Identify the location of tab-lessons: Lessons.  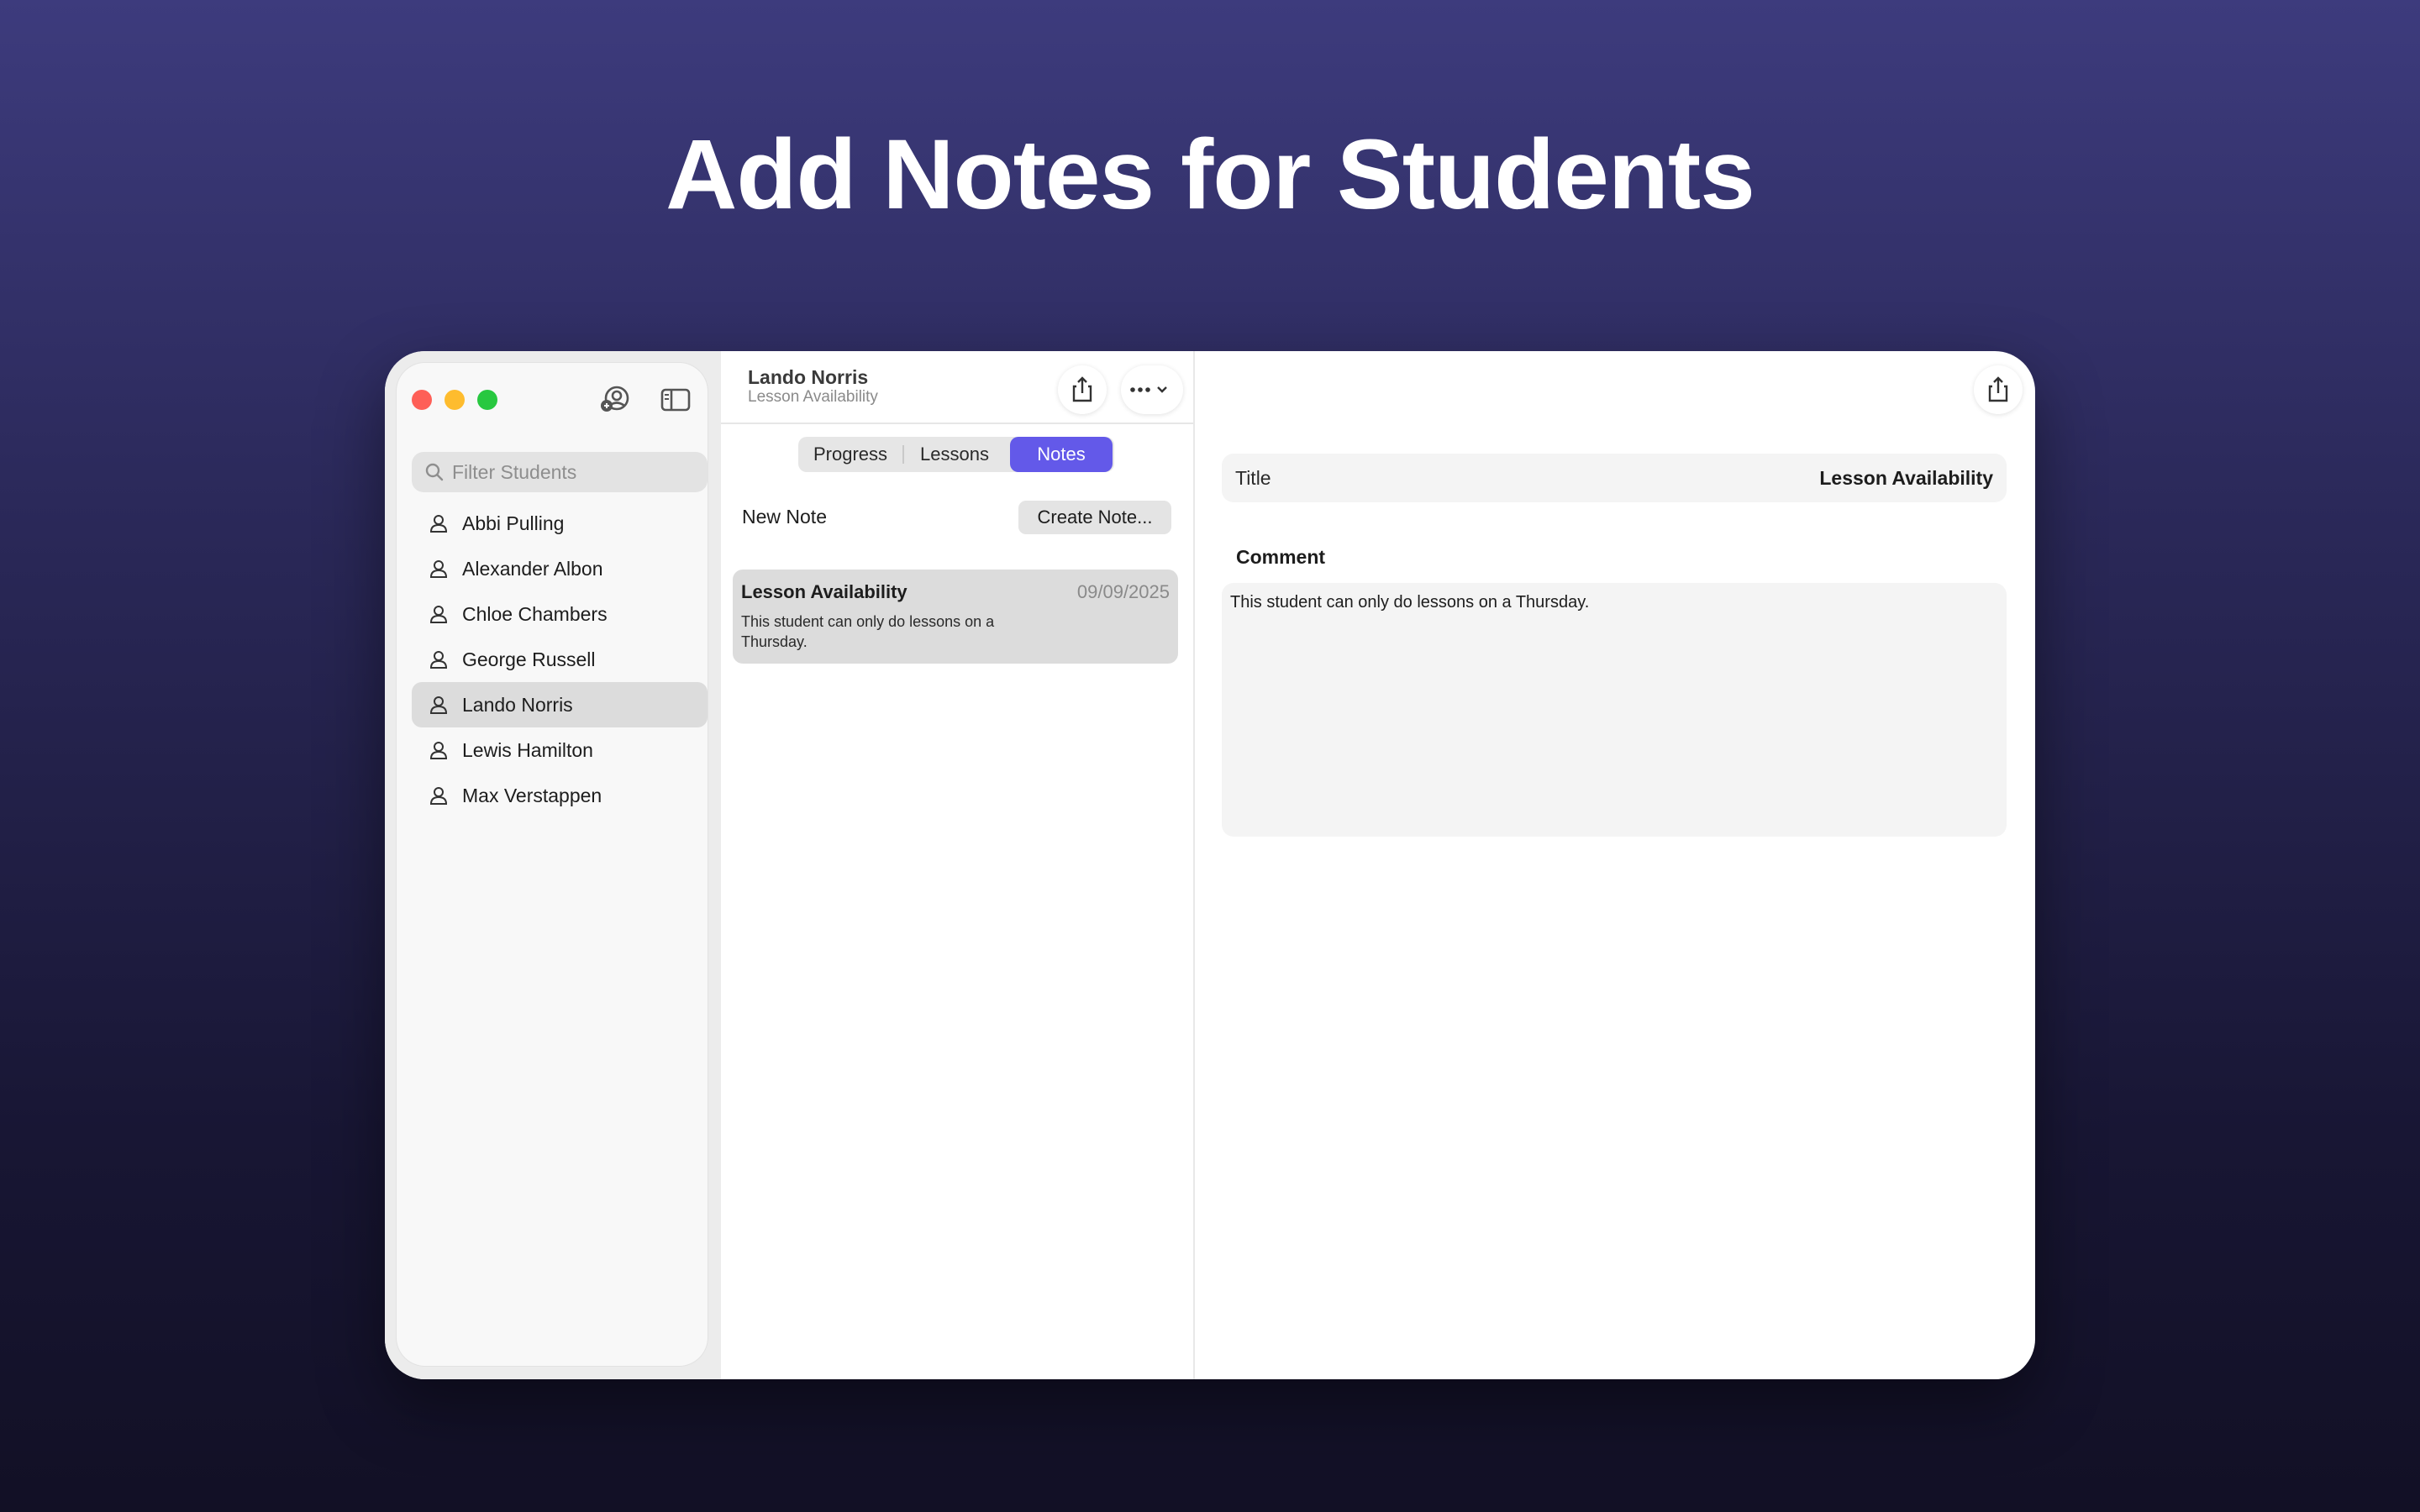
(955, 454).